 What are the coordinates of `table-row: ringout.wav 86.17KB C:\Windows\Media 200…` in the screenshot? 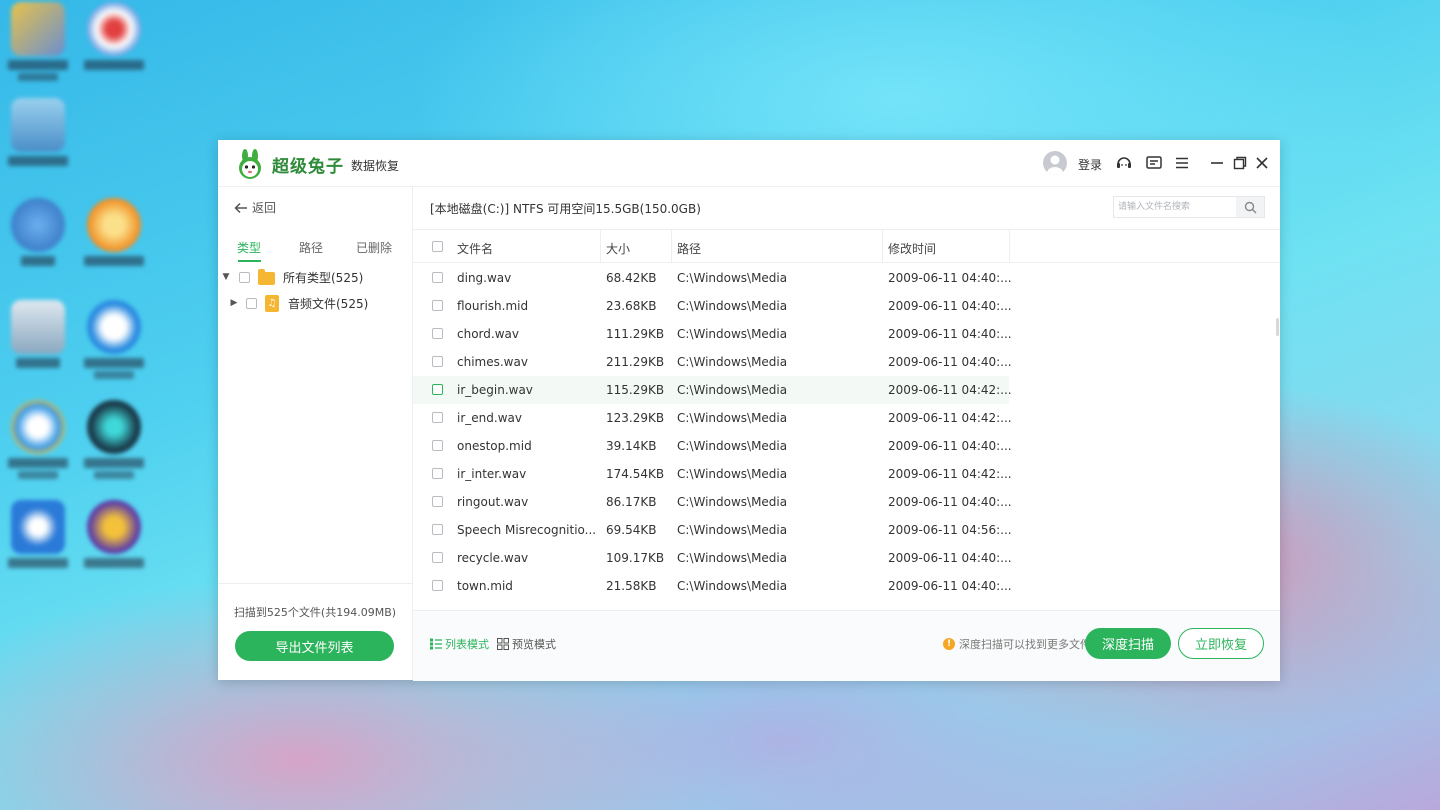 It's located at (712, 502).